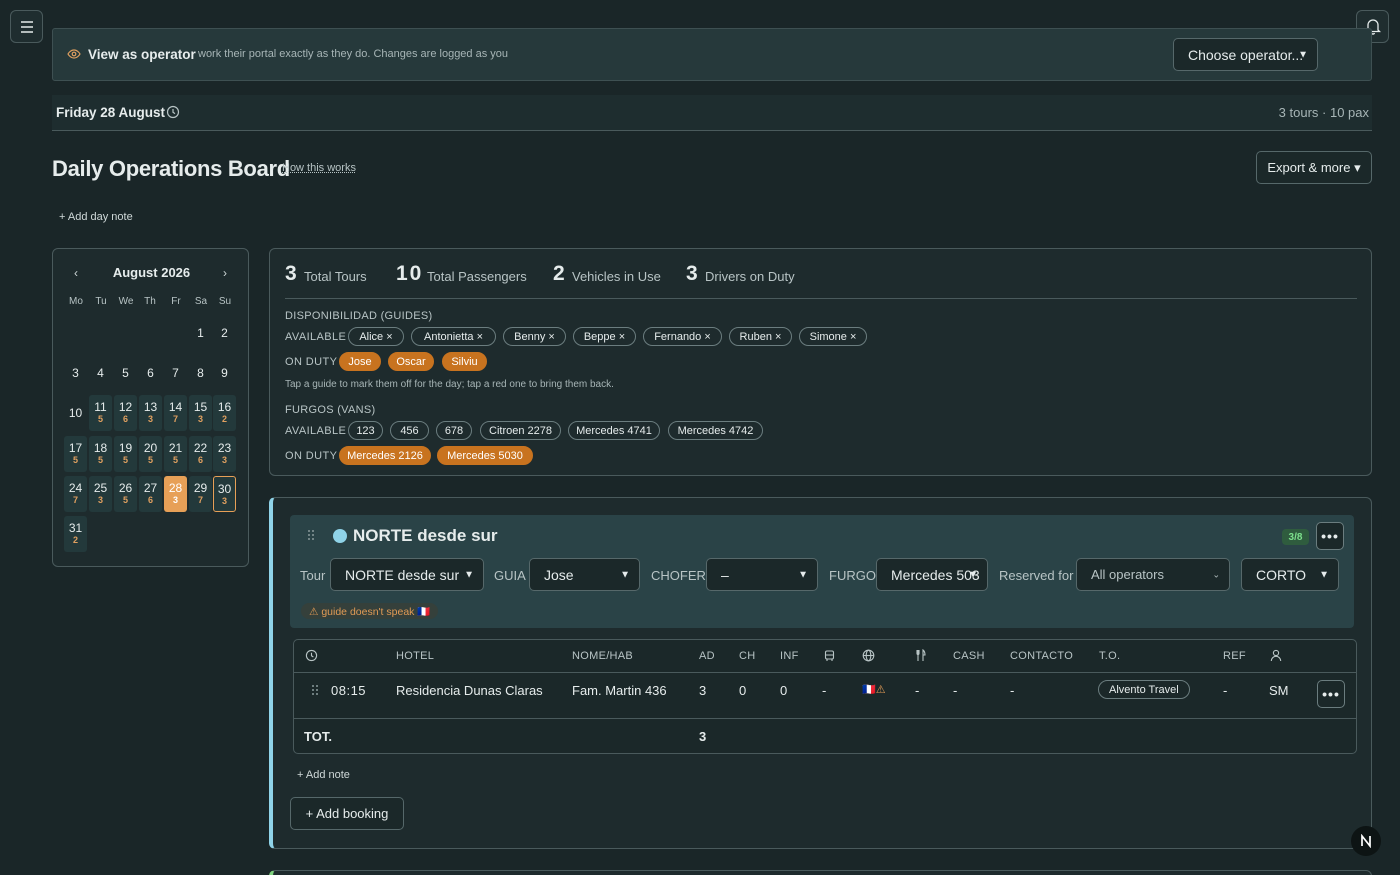 The image size is (1400, 875). I want to click on calendar-day: 15 3, so click(200, 413).